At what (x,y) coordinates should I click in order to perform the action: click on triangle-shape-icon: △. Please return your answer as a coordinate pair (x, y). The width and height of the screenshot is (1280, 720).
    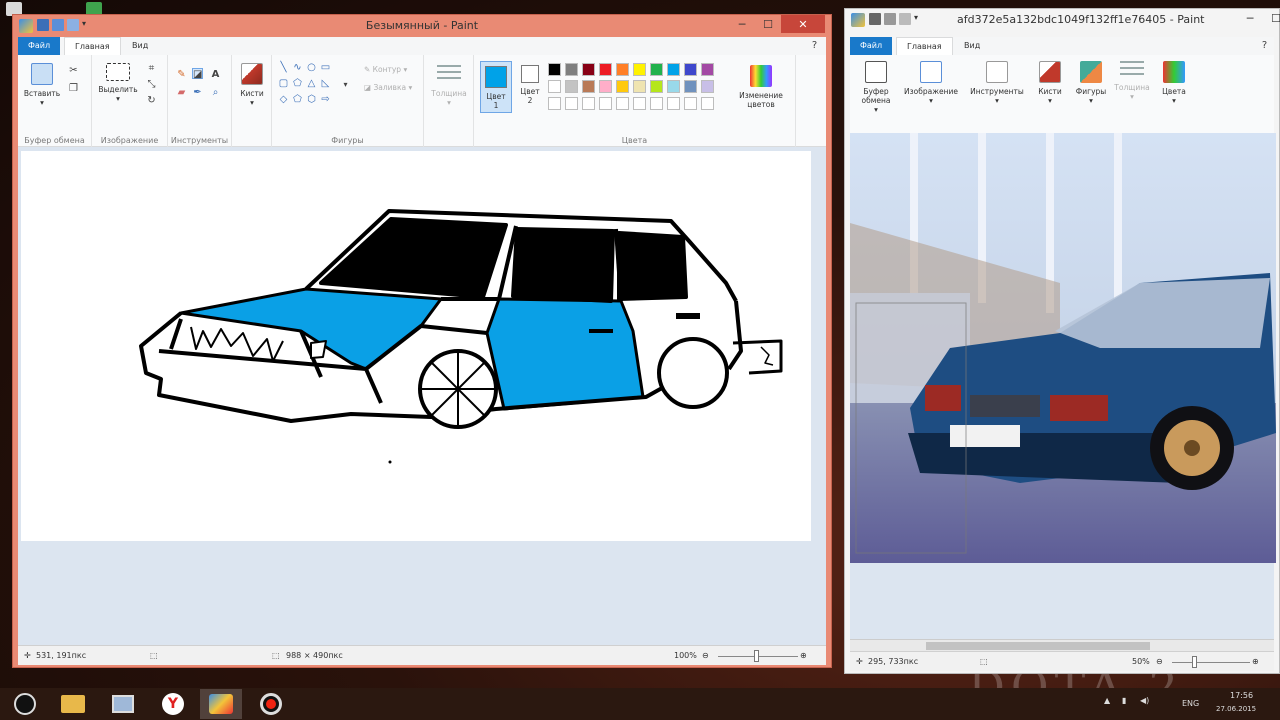
    Looking at the image, I should click on (311, 84).